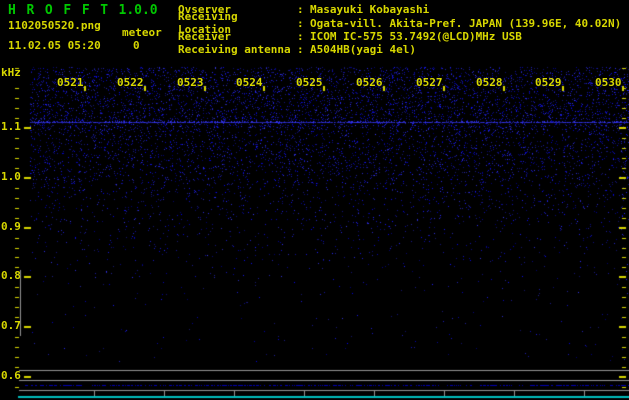  I want to click on freq-label: 0.9, so click(11, 226).